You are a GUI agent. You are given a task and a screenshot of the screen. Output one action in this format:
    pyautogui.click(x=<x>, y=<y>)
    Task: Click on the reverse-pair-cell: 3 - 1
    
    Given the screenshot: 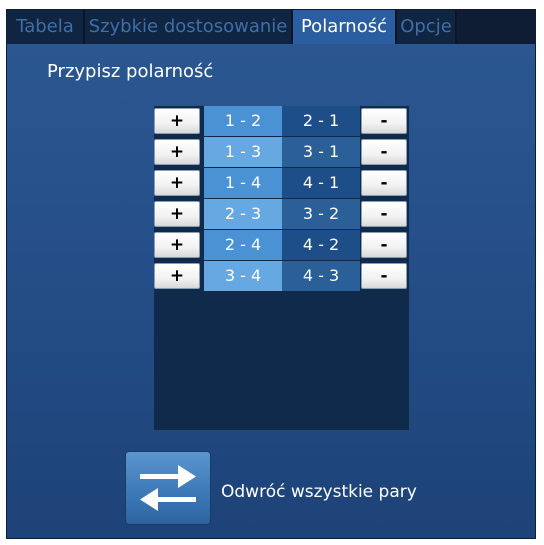 What is the action you would take?
    pyautogui.click(x=321, y=152)
    